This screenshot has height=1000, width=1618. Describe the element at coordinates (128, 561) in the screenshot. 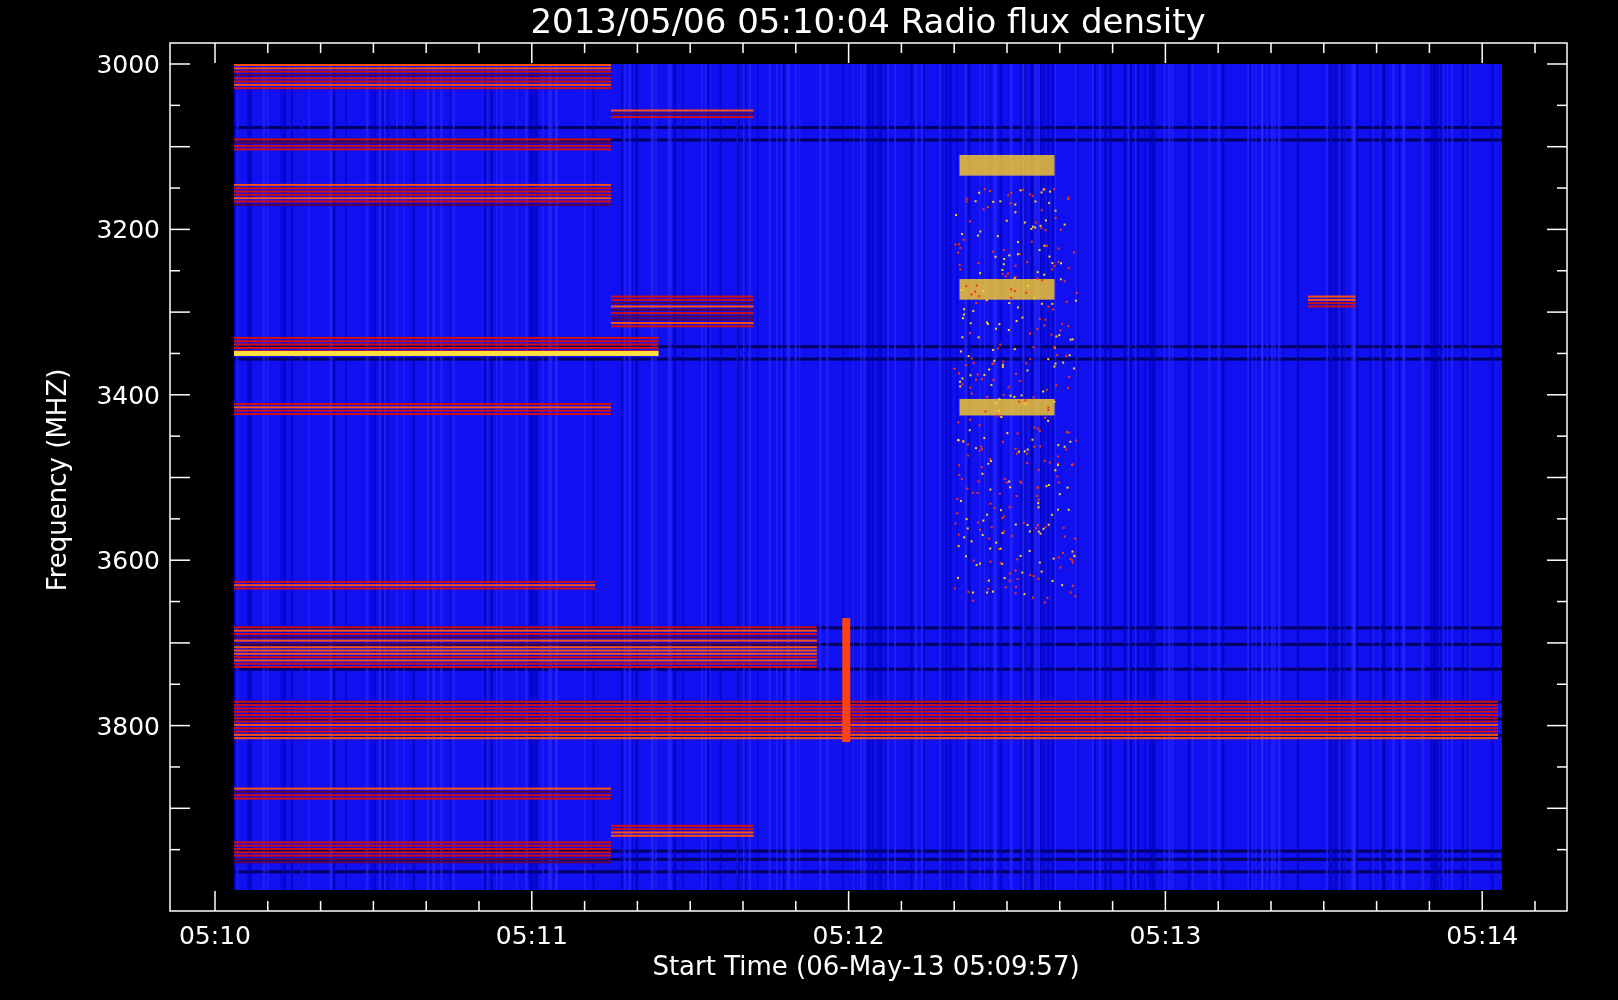

I see `y-tick-label: 3600` at that location.